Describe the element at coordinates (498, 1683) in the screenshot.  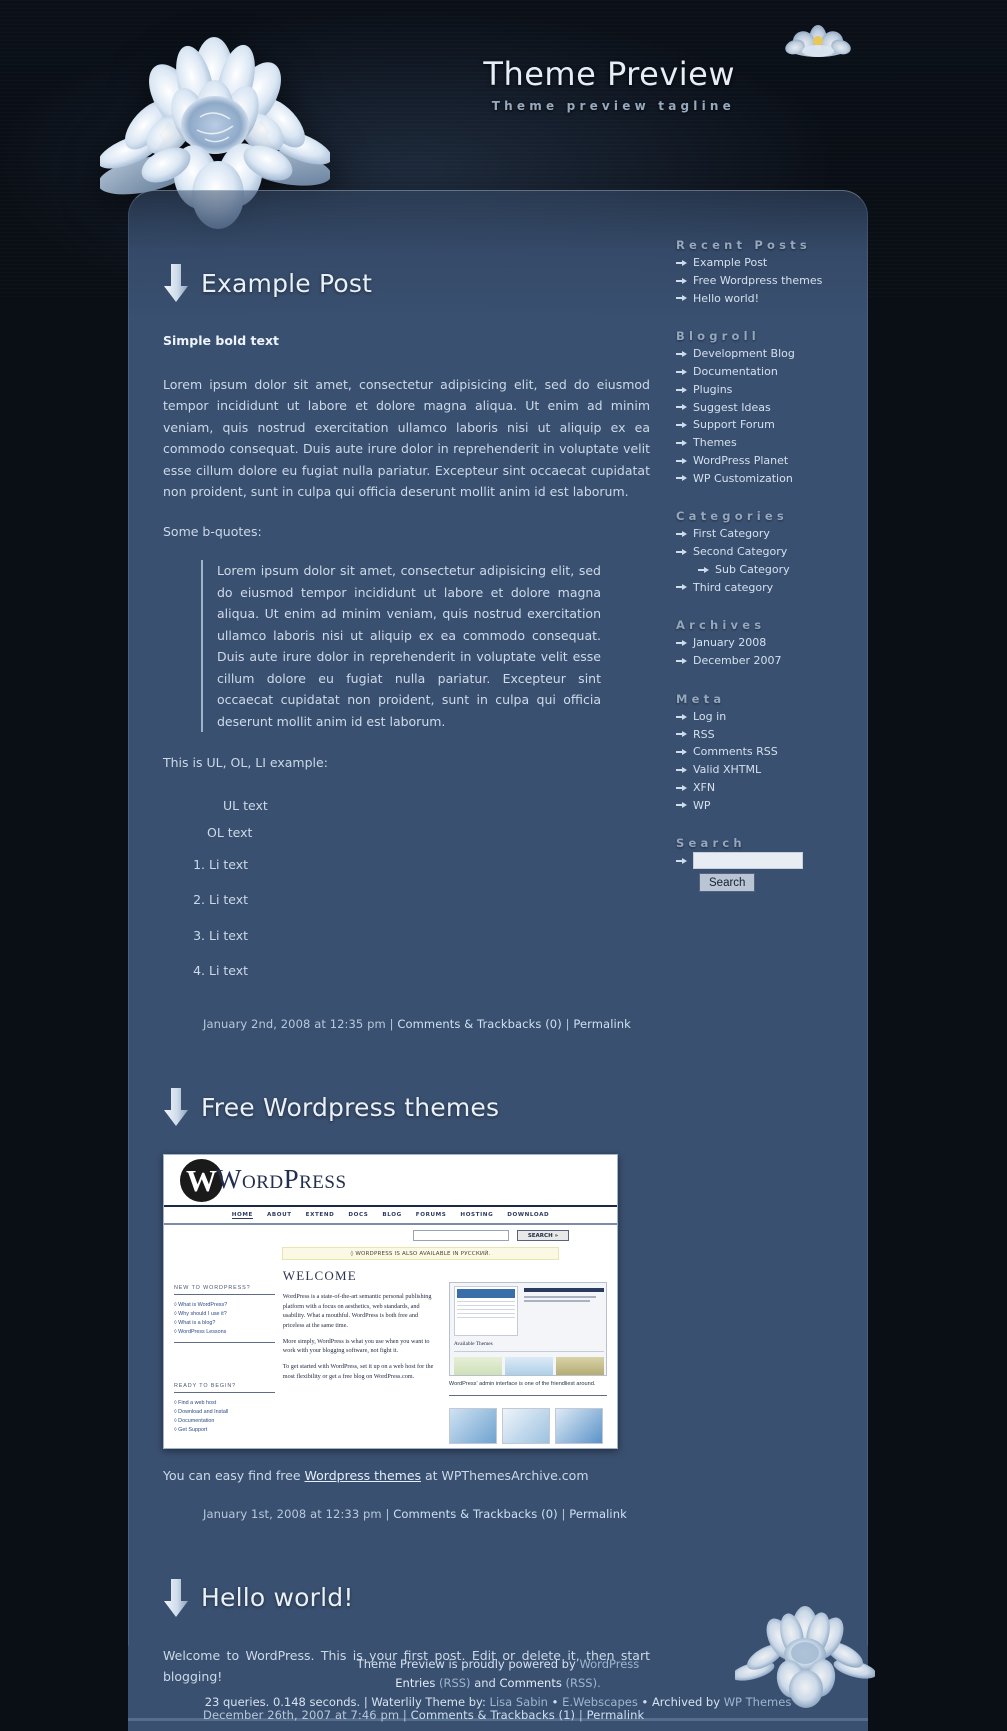
I see `footer-line-2: Entries (RSS) and Comments (RSS).` at that location.